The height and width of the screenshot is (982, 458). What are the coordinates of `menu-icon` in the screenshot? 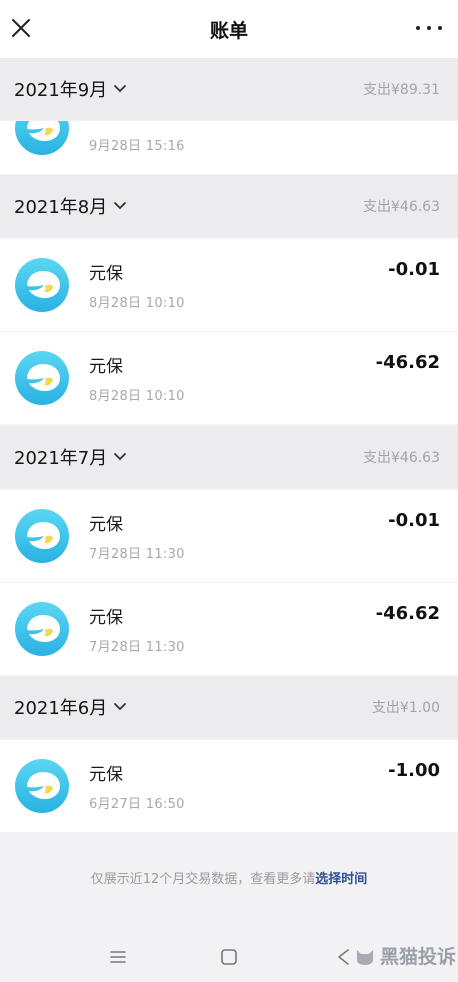 It's located at (118, 957).